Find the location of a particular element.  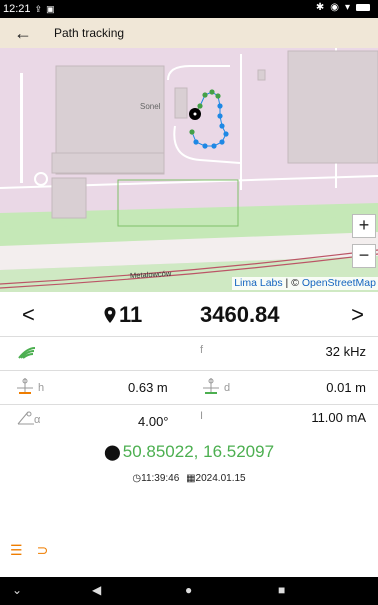

home-icon: ● is located at coordinates (188, 590).